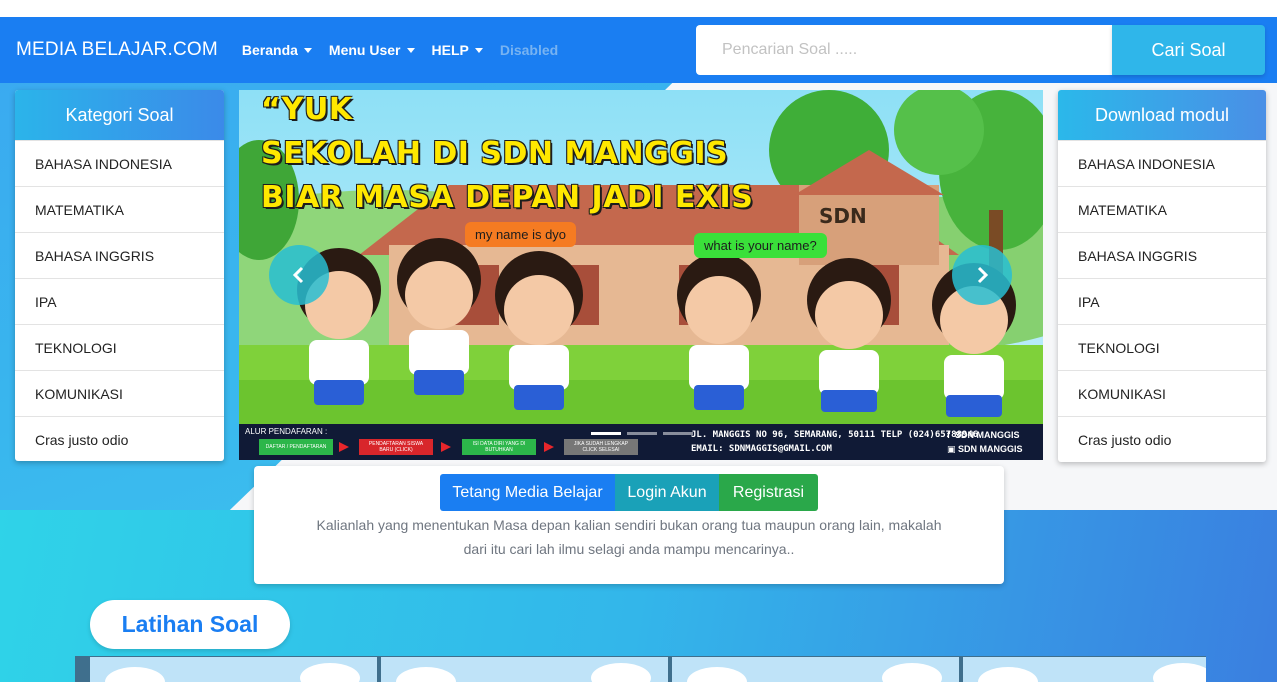 The width and height of the screenshot is (1277, 682). Describe the element at coordinates (396, 447) in the screenshot. I see `step-2-label: PENDAFTARAN SISWA BARU (CLICK)` at that location.